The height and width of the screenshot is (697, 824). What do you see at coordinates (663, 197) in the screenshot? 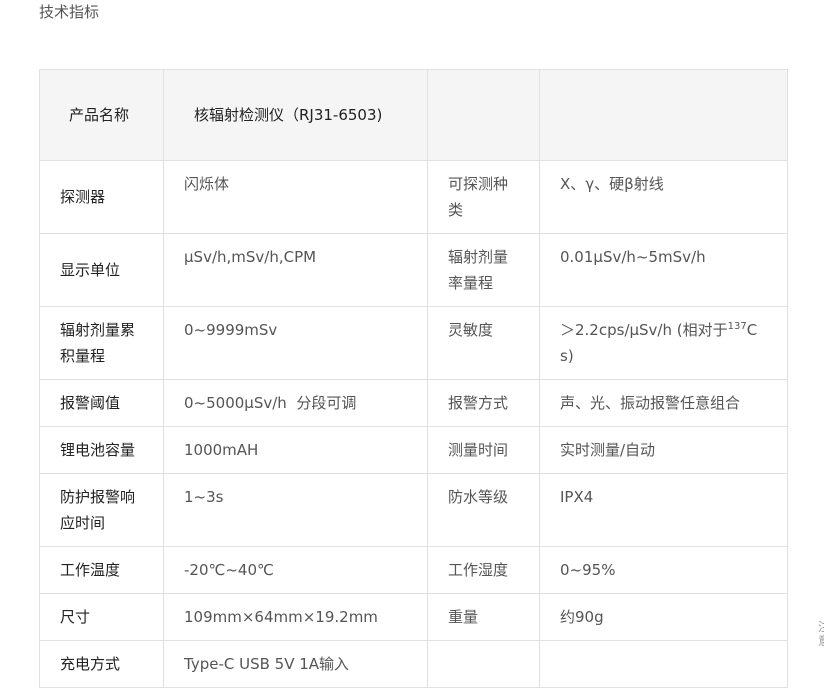
I see `row-value: X、γ、硬β射线` at bounding box center [663, 197].